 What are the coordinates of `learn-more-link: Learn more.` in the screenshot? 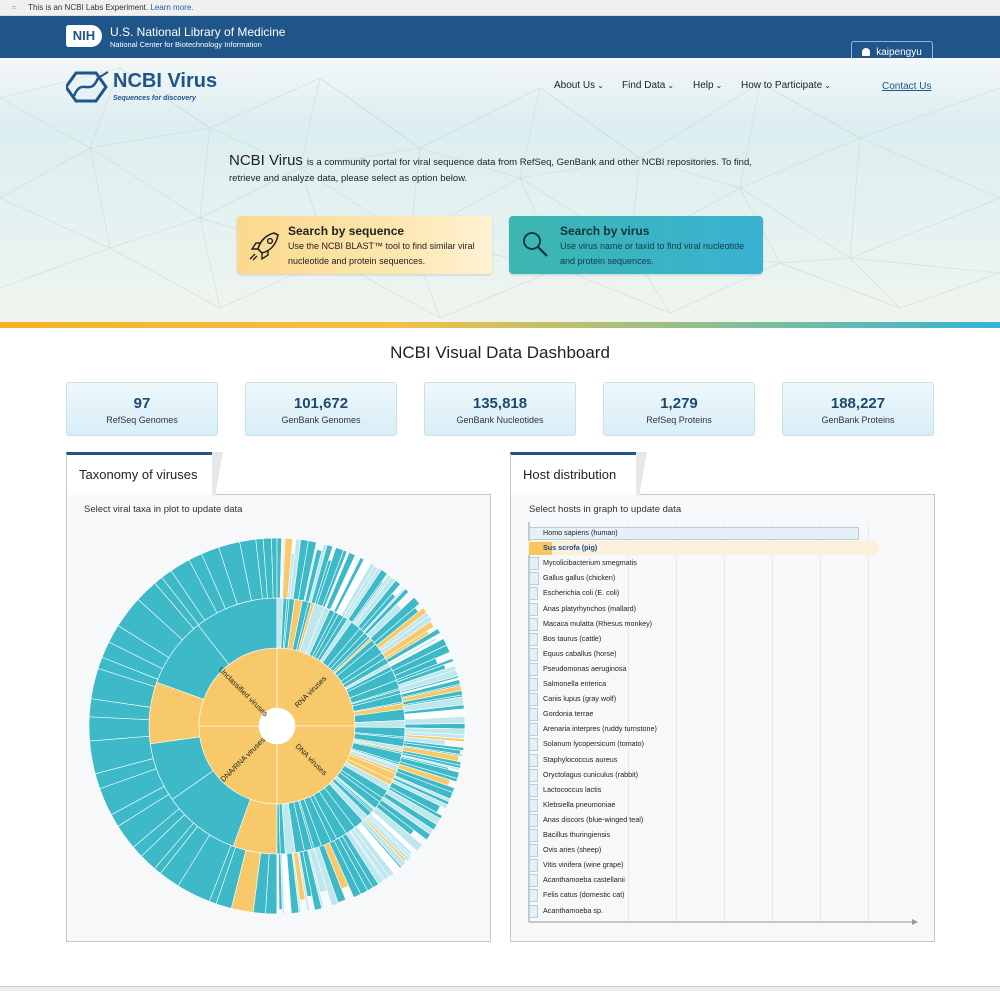 It's located at (171, 7).